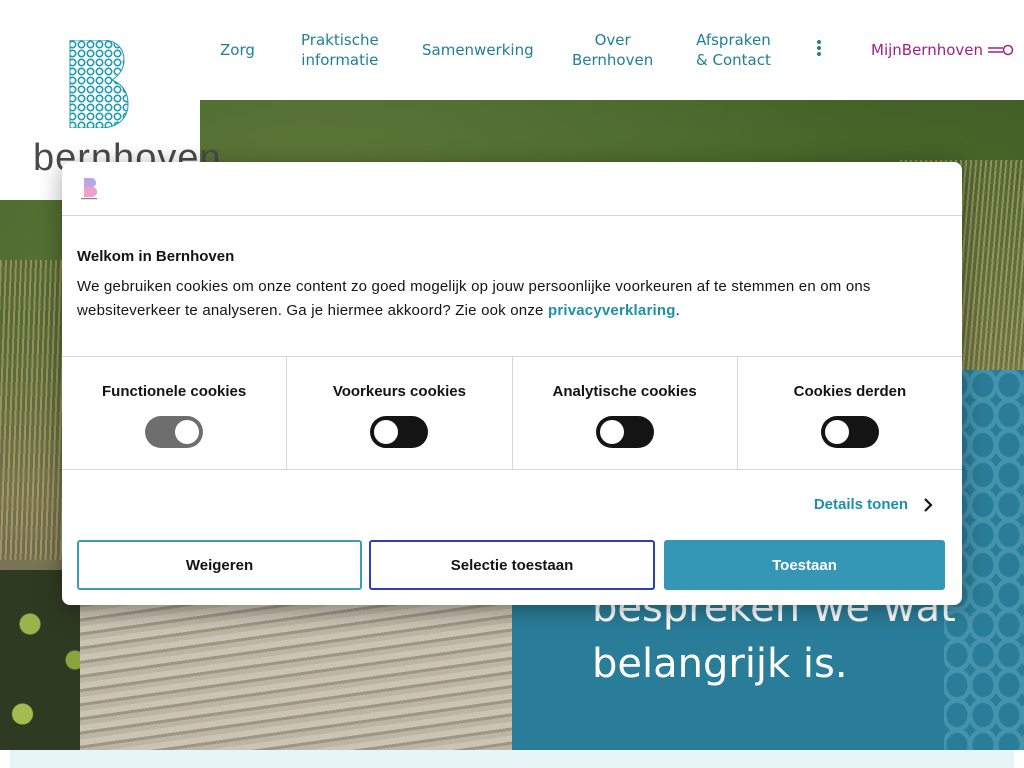 The width and height of the screenshot is (1024, 768). What do you see at coordinates (174, 391) in the screenshot?
I see `category-label: Functionele cookies` at bounding box center [174, 391].